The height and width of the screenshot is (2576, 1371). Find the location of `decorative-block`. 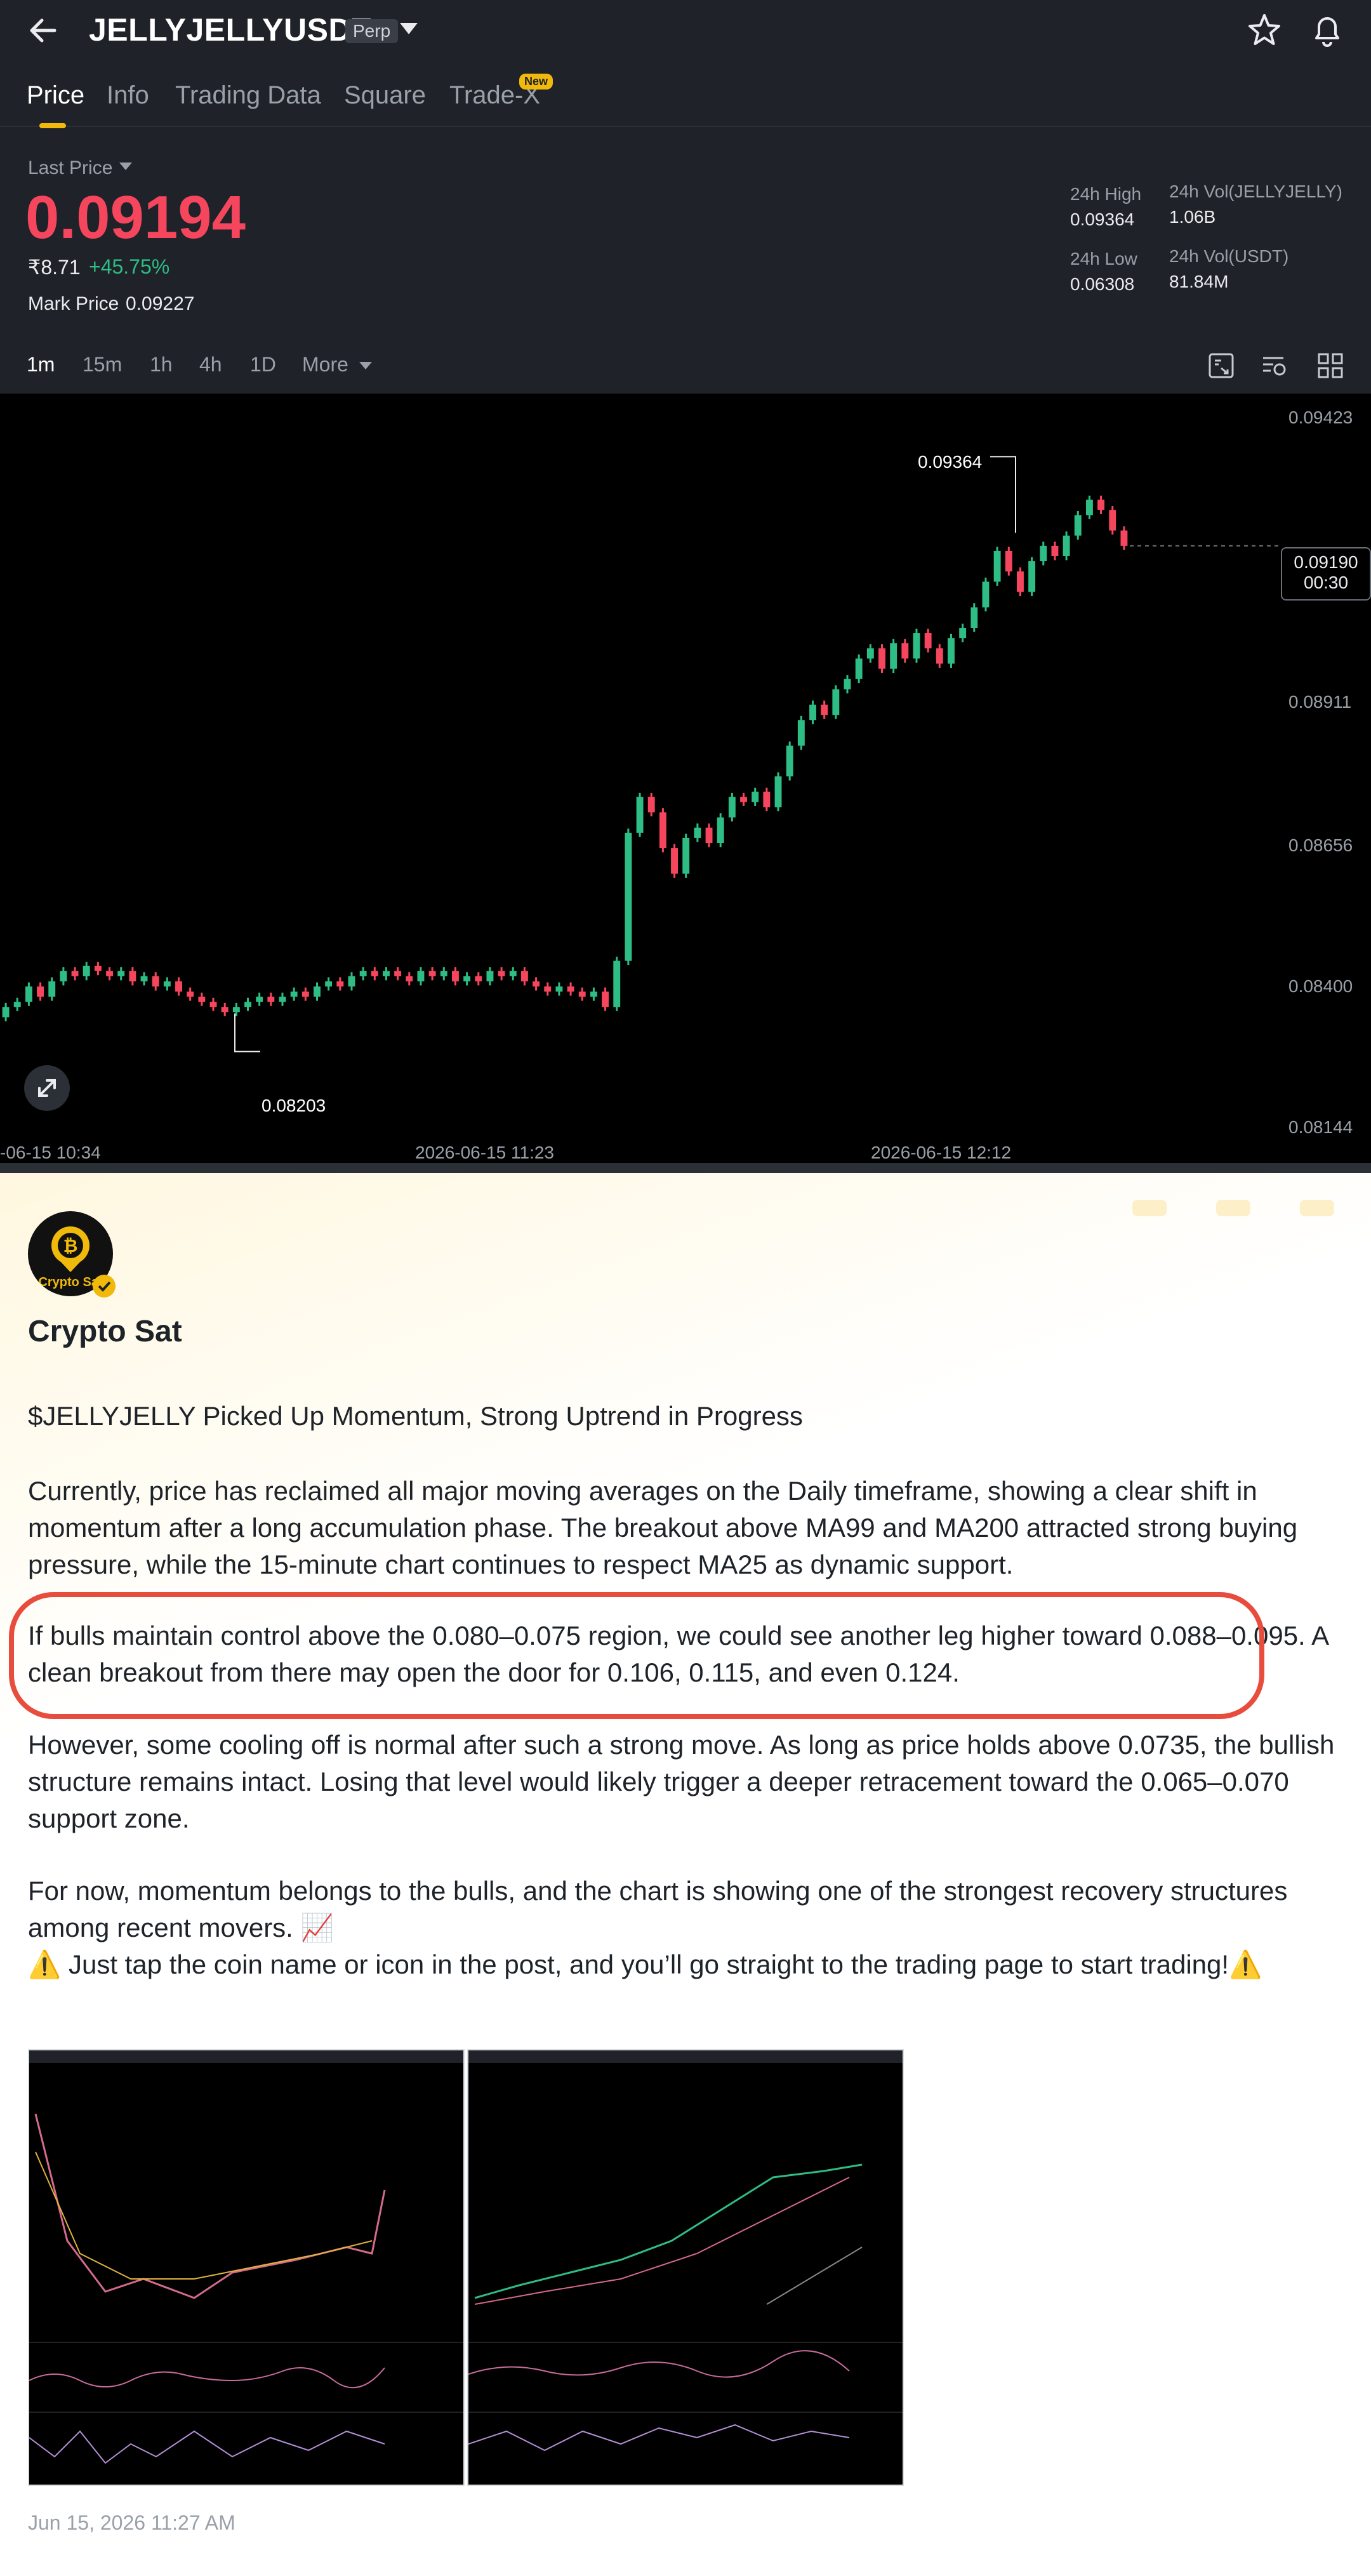

decorative-block is located at coordinates (1149, 1208).